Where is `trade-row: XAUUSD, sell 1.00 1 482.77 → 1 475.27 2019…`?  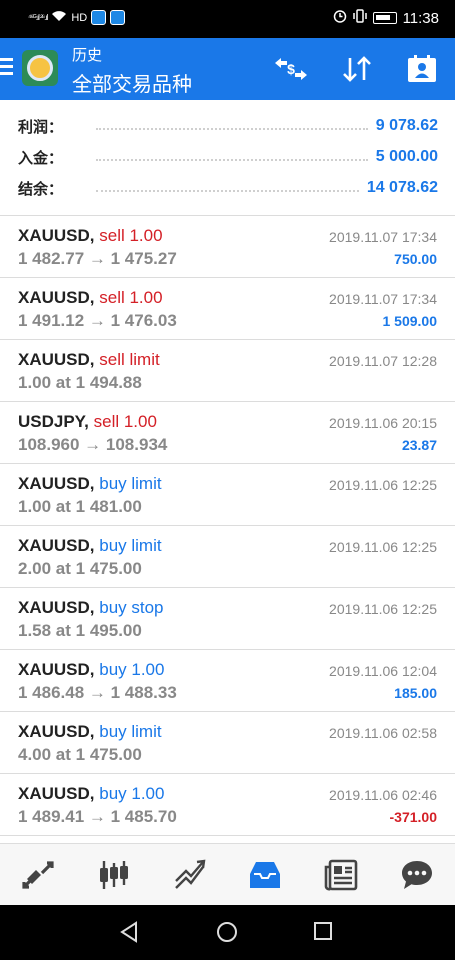
trade-row: XAUUSD, sell 1.00 1 482.77 → 1 475.27 2019… is located at coordinates (227, 247).